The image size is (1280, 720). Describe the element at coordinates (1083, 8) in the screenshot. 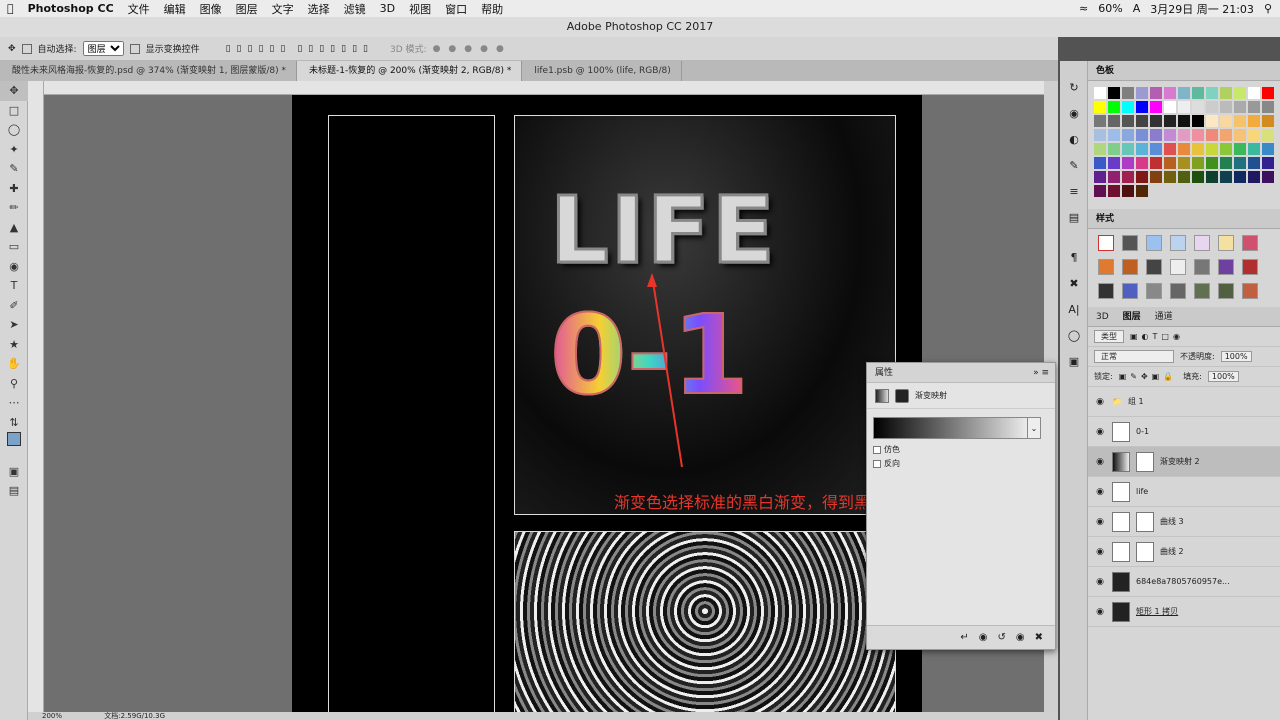

I see `wifi-icon: ≈` at that location.